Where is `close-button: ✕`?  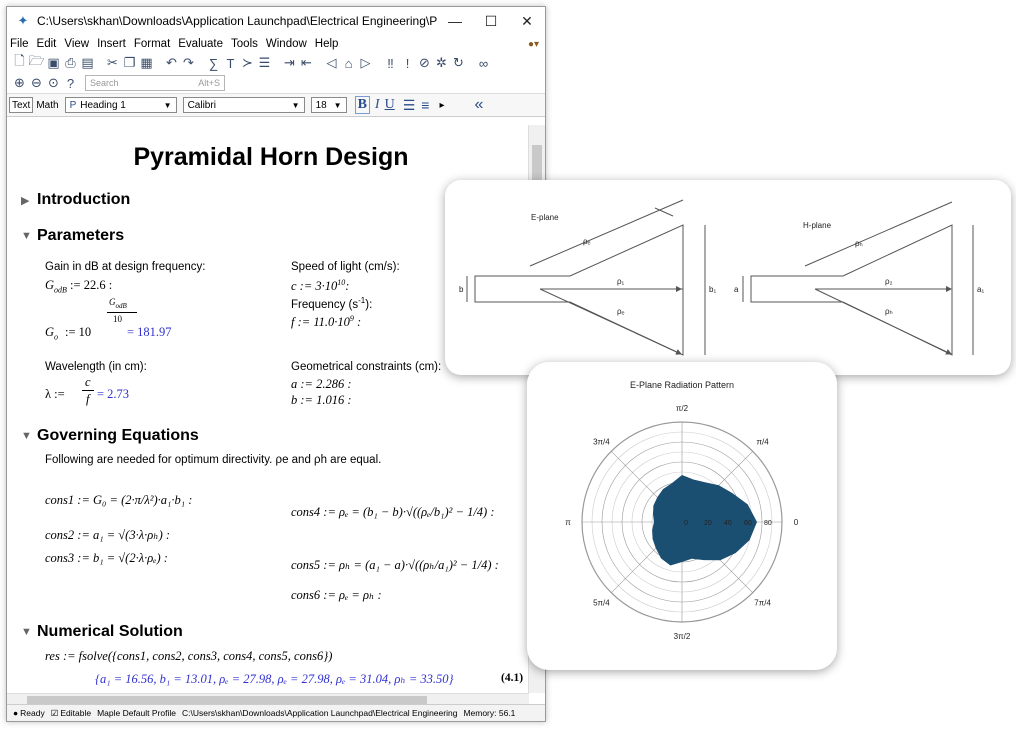 close-button: ✕ is located at coordinates (527, 21).